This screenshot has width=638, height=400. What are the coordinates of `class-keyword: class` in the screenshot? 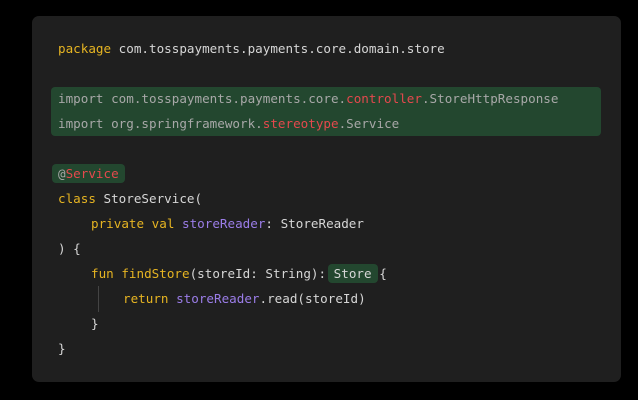 It's located at (77, 198).